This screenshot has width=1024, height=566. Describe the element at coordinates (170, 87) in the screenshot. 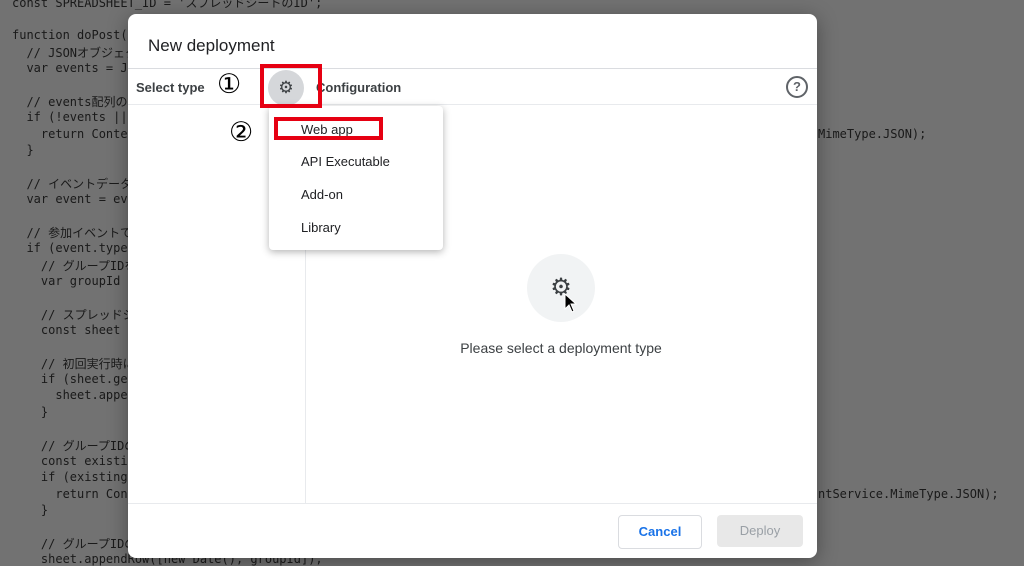

I see `select-type-label: Select type` at that location.